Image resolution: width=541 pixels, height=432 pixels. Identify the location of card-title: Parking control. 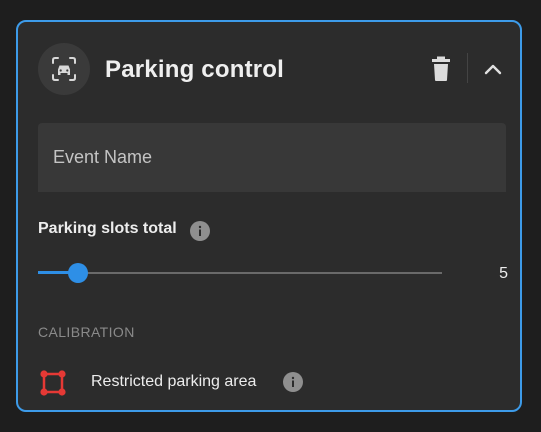
(195, 69).